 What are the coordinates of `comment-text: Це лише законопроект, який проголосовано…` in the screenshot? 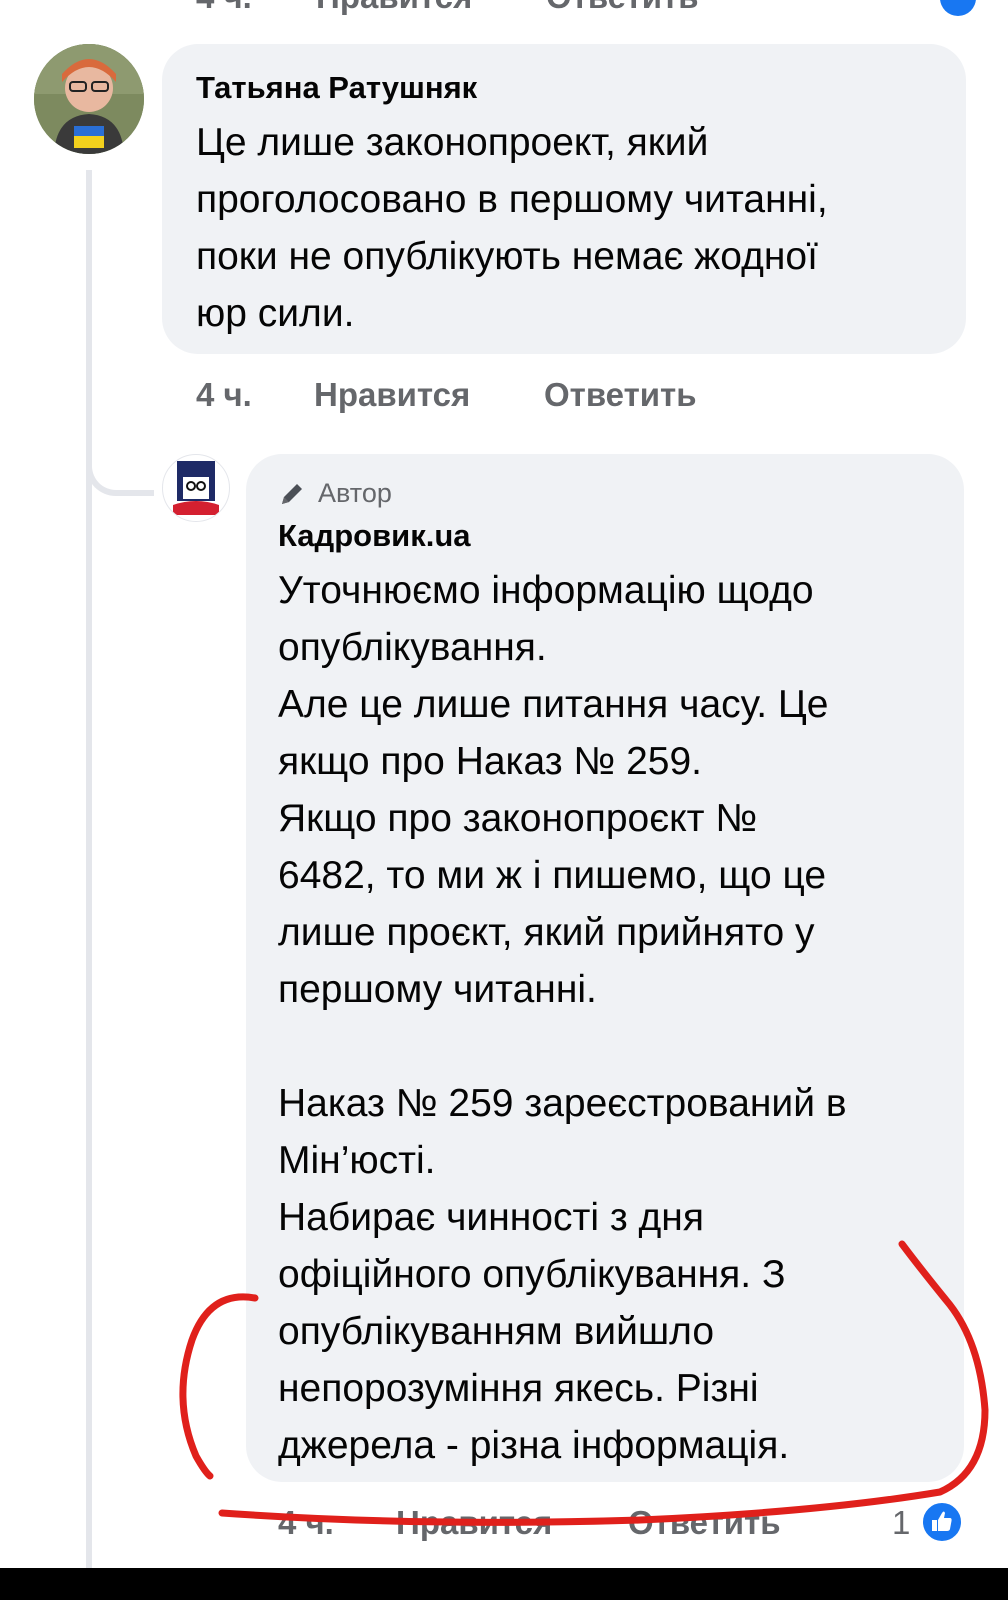 It's located at (512, 228).